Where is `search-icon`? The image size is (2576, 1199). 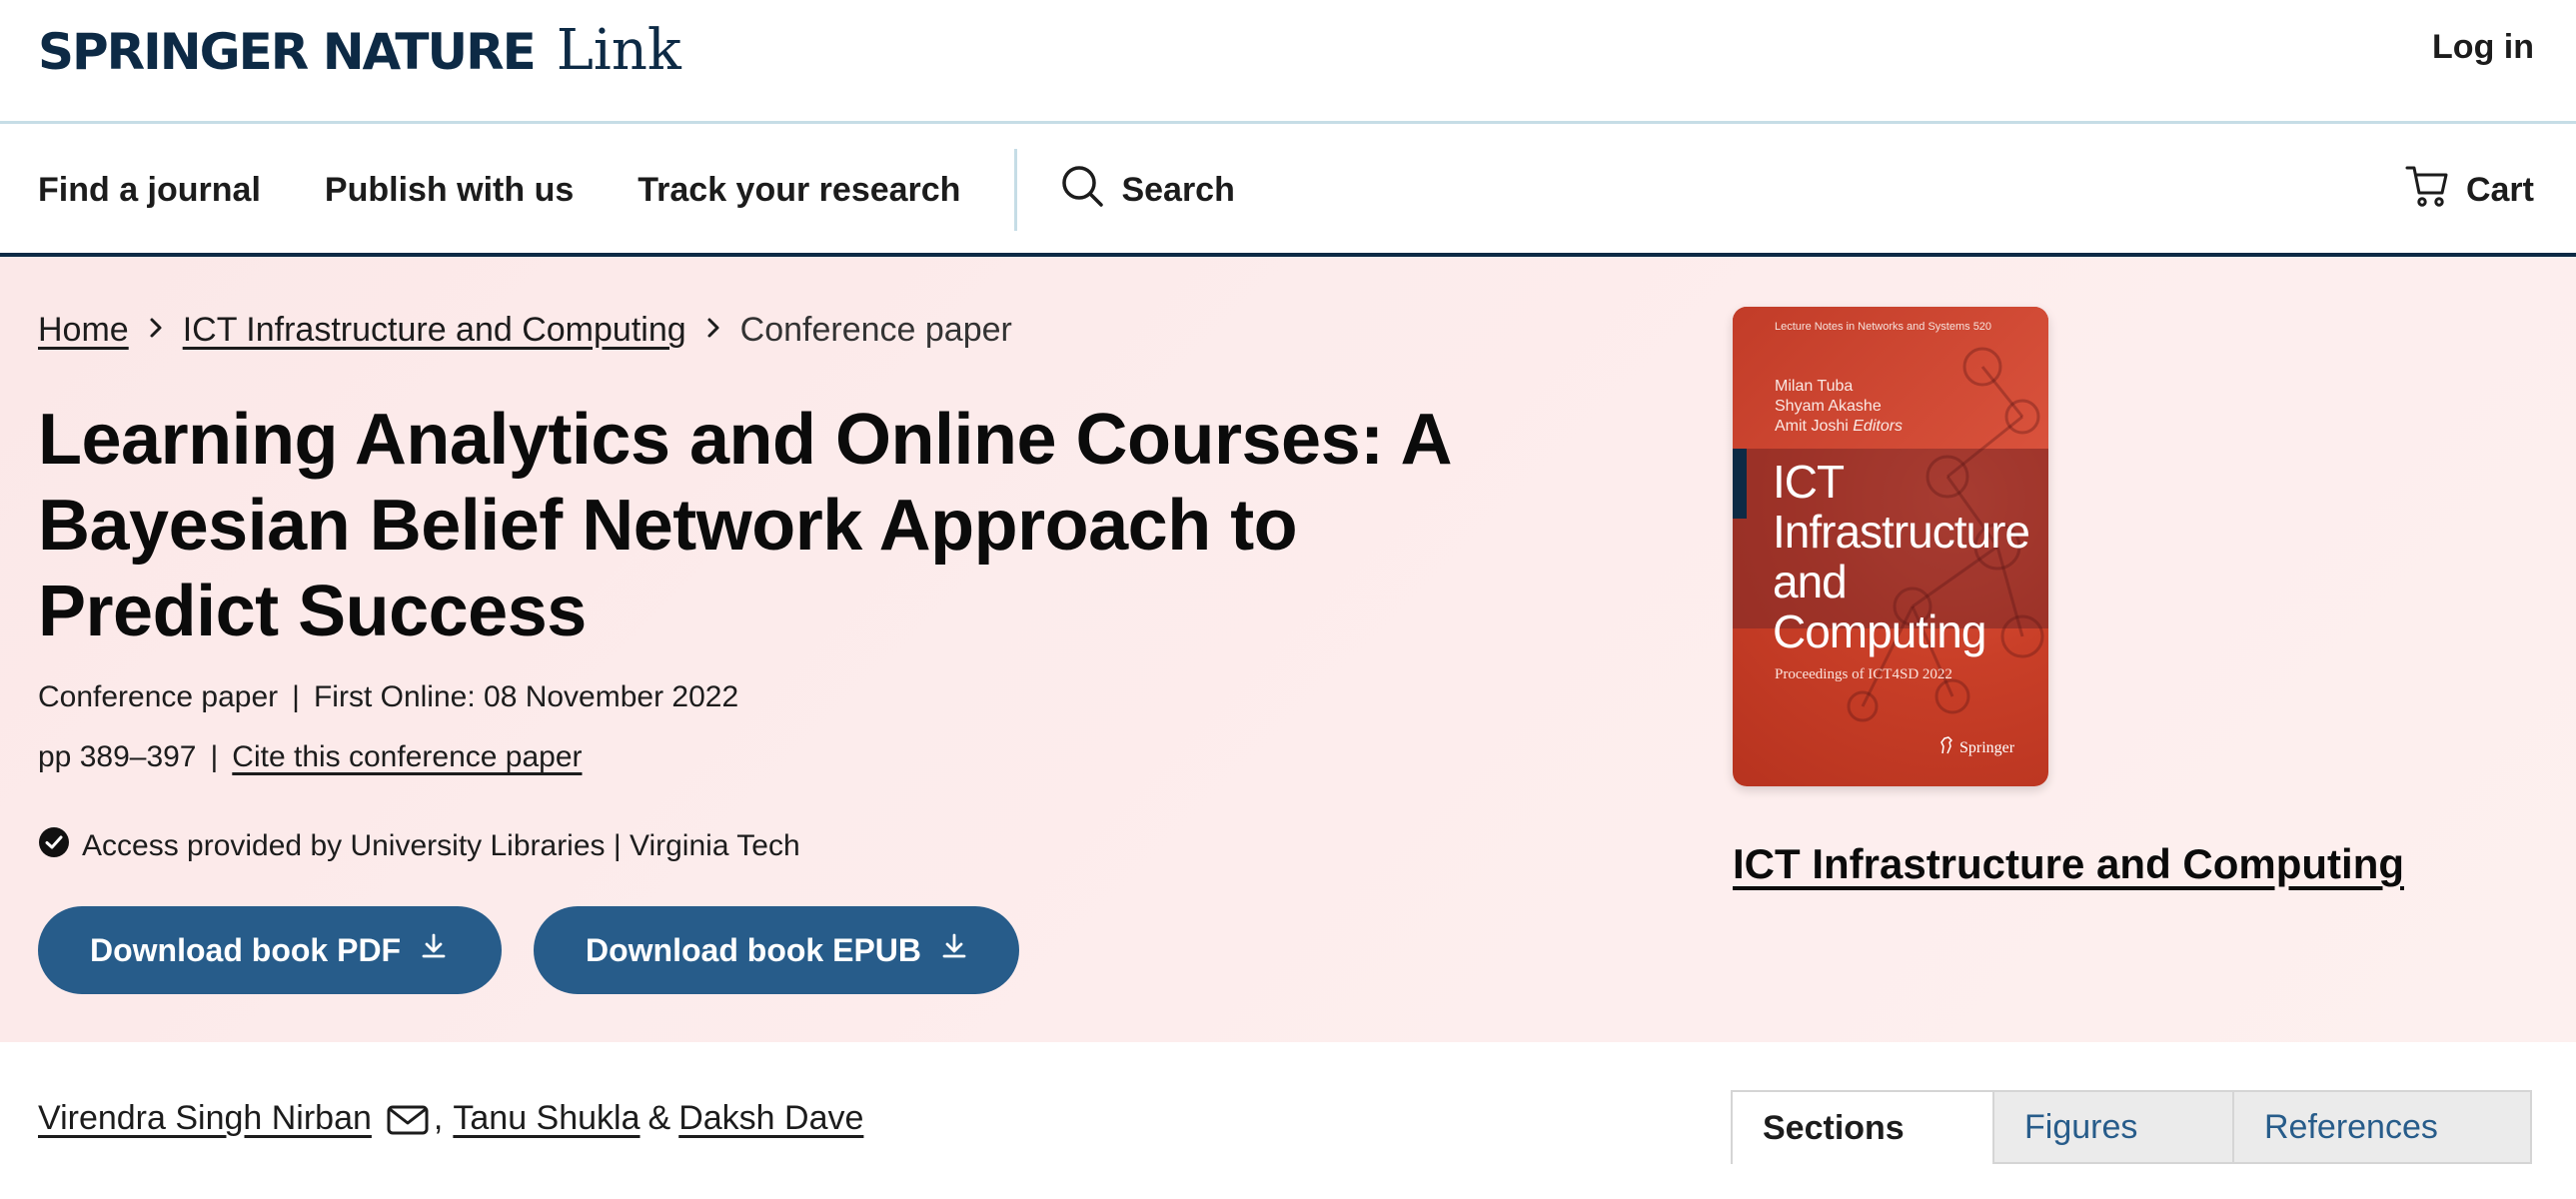 search-icon is located at coordinates (1082, 190).